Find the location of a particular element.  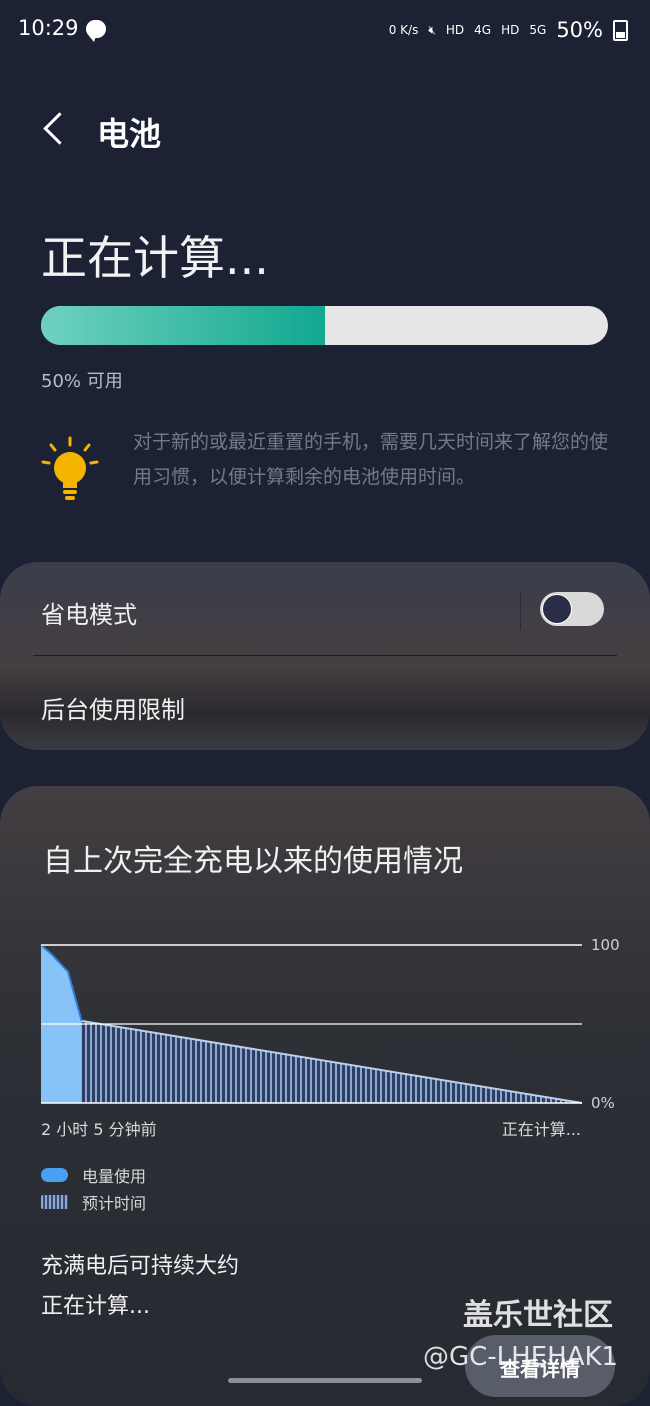

page-title: 电池 is located at coordinates (129, 134).